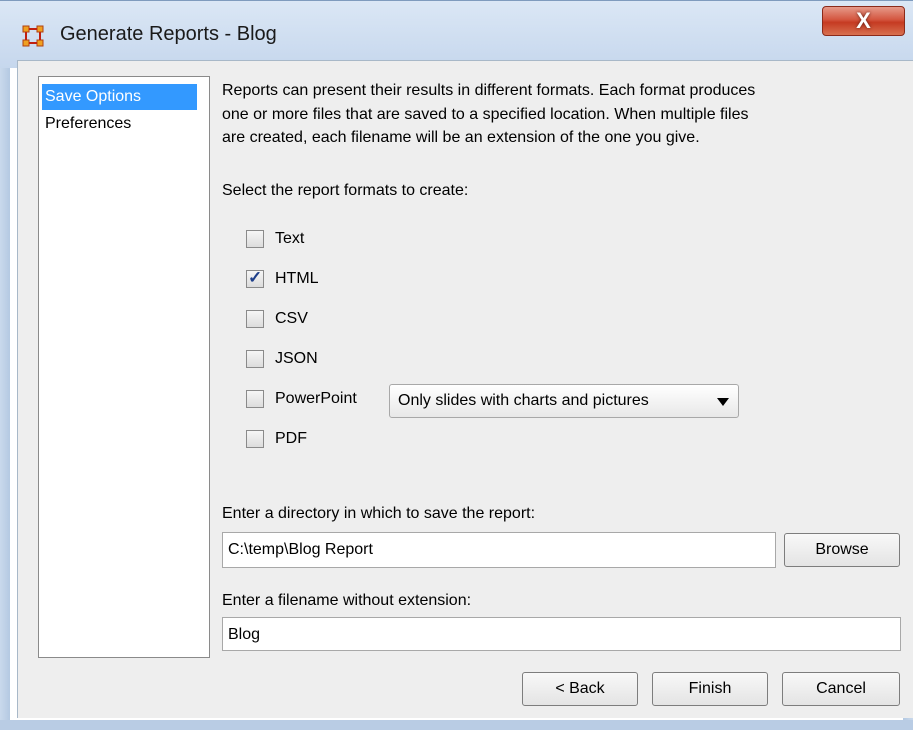  Describe the element at coordinates (456, 34) in the screenshot. I see `title-bar: Generate Reports - Blog X` at that location.